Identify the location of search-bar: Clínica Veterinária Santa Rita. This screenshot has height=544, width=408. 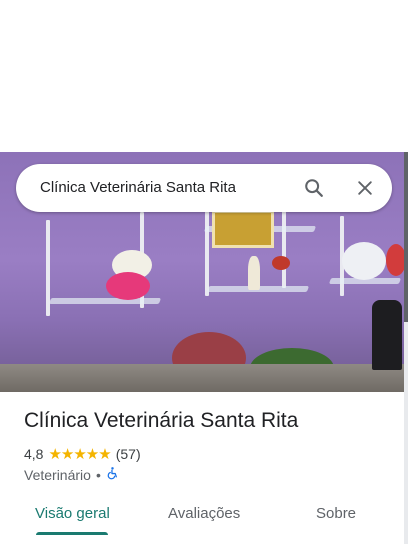
(204, 188).